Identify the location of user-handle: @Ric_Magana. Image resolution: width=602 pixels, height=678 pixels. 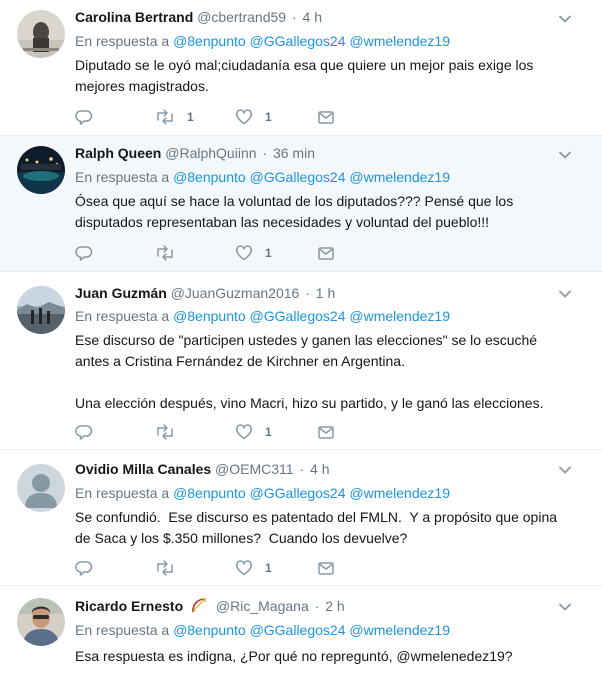
(262, 606).